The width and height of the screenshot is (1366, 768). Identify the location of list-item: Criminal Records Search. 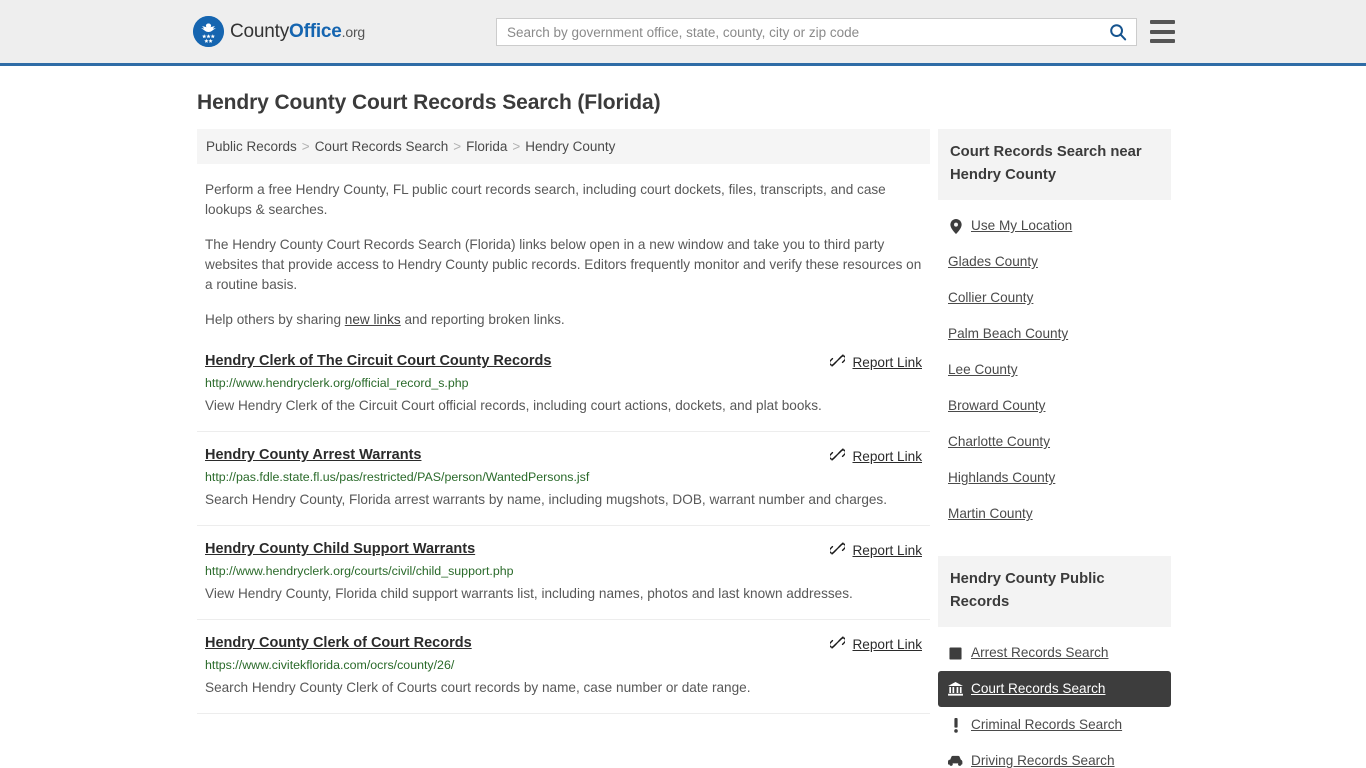
(1054, 725).